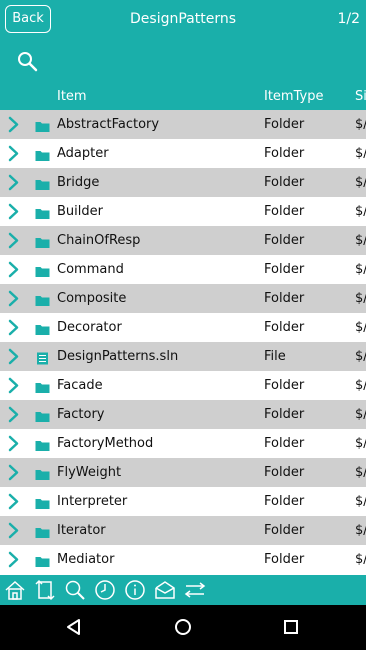 The width and height of the screenshot is (366, 650). Describe the element at coordinates (183, 414) in the screenshot. I see `list-item: Factory Folder $/` at that location.